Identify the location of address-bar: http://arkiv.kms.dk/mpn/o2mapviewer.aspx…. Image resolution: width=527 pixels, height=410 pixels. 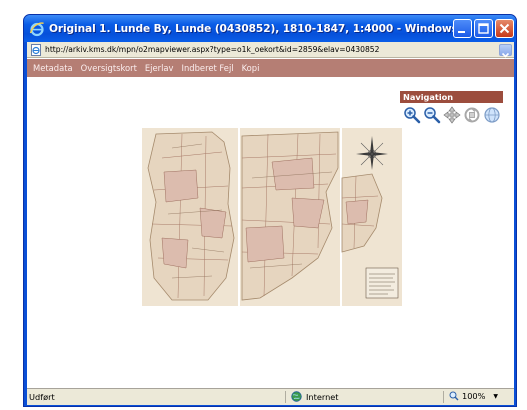
(270, 50).